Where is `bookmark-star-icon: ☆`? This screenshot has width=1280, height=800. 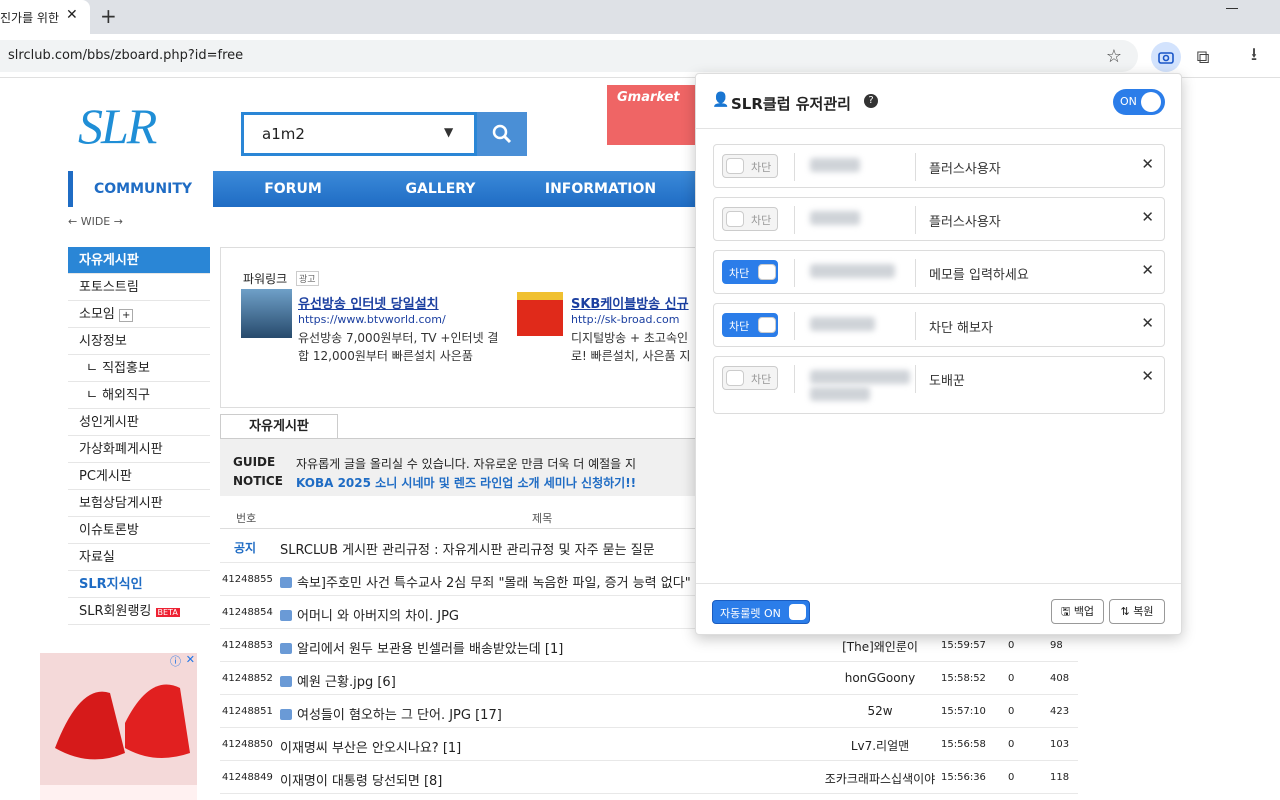
bookmark-star-icon: ☆ is located at coordinates (1114, 56).